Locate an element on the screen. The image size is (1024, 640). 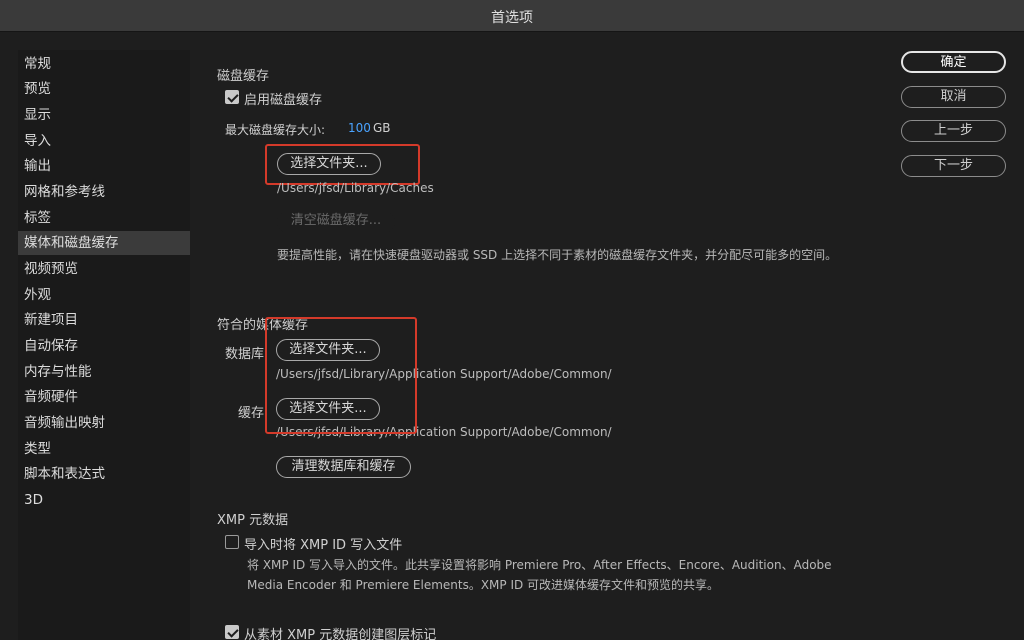
previous-button: 上一步 is located at coordinates (953, 131).